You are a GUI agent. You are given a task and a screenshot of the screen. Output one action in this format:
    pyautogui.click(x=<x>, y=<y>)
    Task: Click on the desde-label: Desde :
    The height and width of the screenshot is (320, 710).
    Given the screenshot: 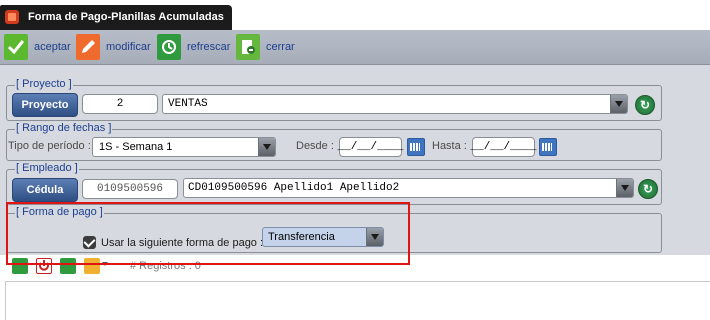 What is the action you would take?
    pyautogui.click(x=315, y=146)
    